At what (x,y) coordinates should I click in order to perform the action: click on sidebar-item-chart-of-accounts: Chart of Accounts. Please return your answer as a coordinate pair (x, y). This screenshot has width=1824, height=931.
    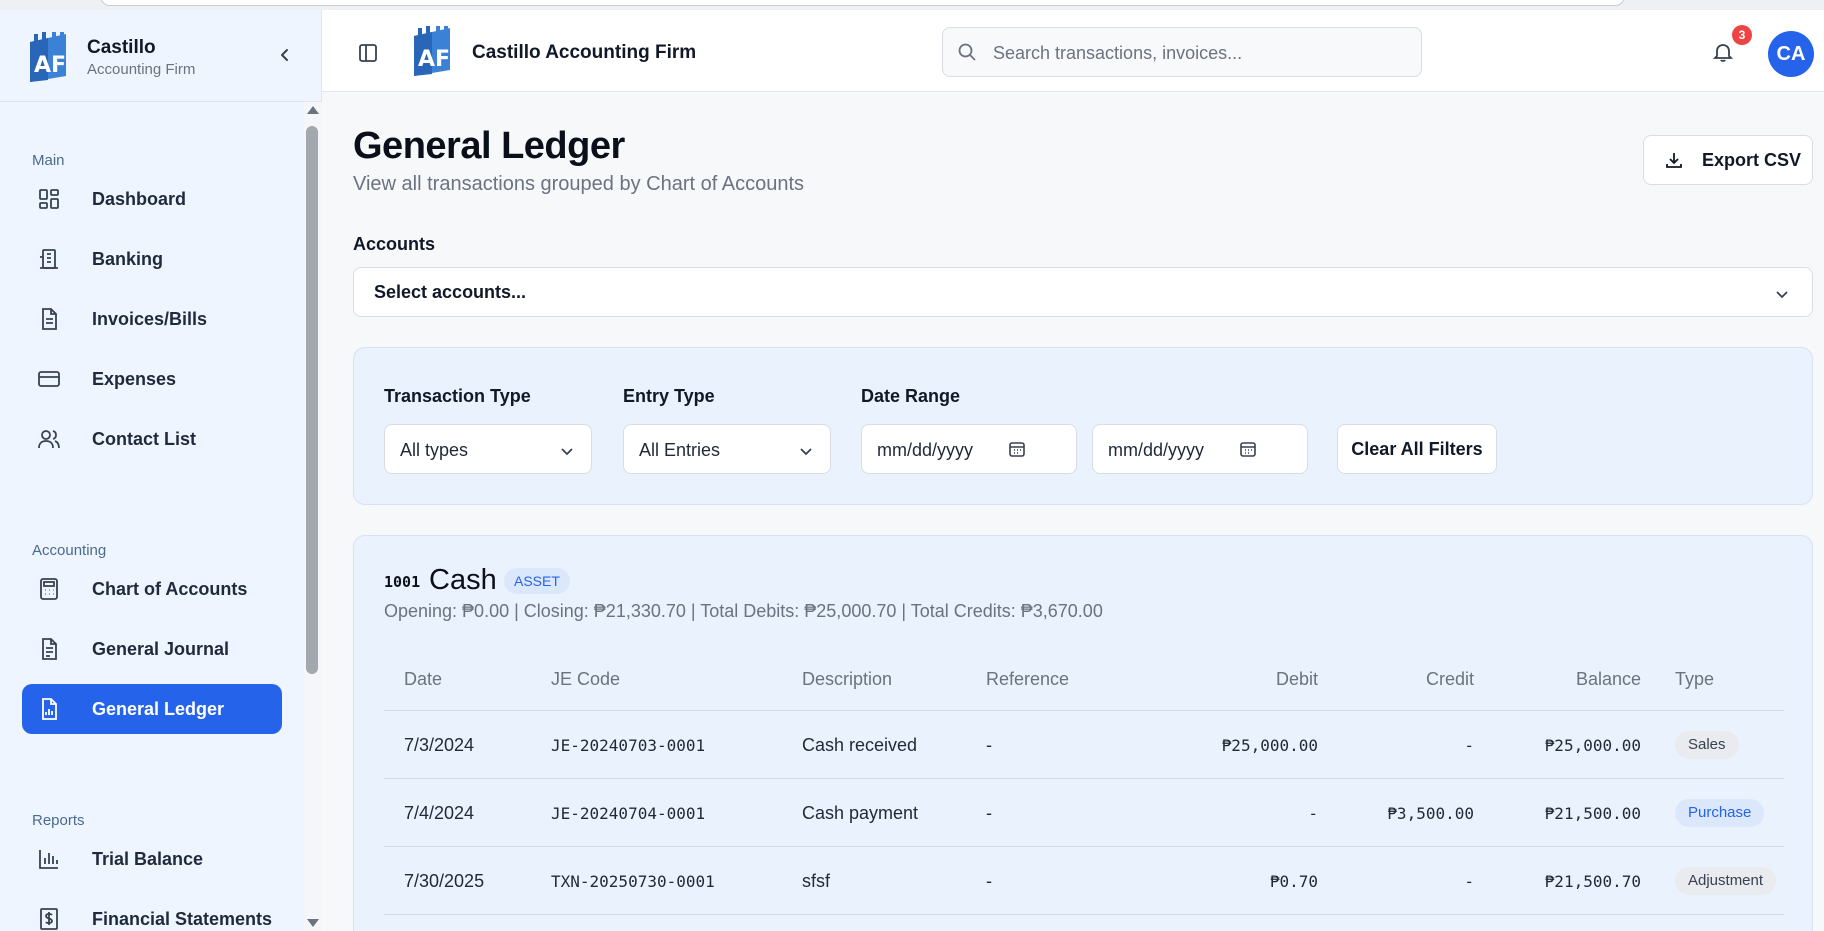
    Looking at the image, I should click on (152, 589).